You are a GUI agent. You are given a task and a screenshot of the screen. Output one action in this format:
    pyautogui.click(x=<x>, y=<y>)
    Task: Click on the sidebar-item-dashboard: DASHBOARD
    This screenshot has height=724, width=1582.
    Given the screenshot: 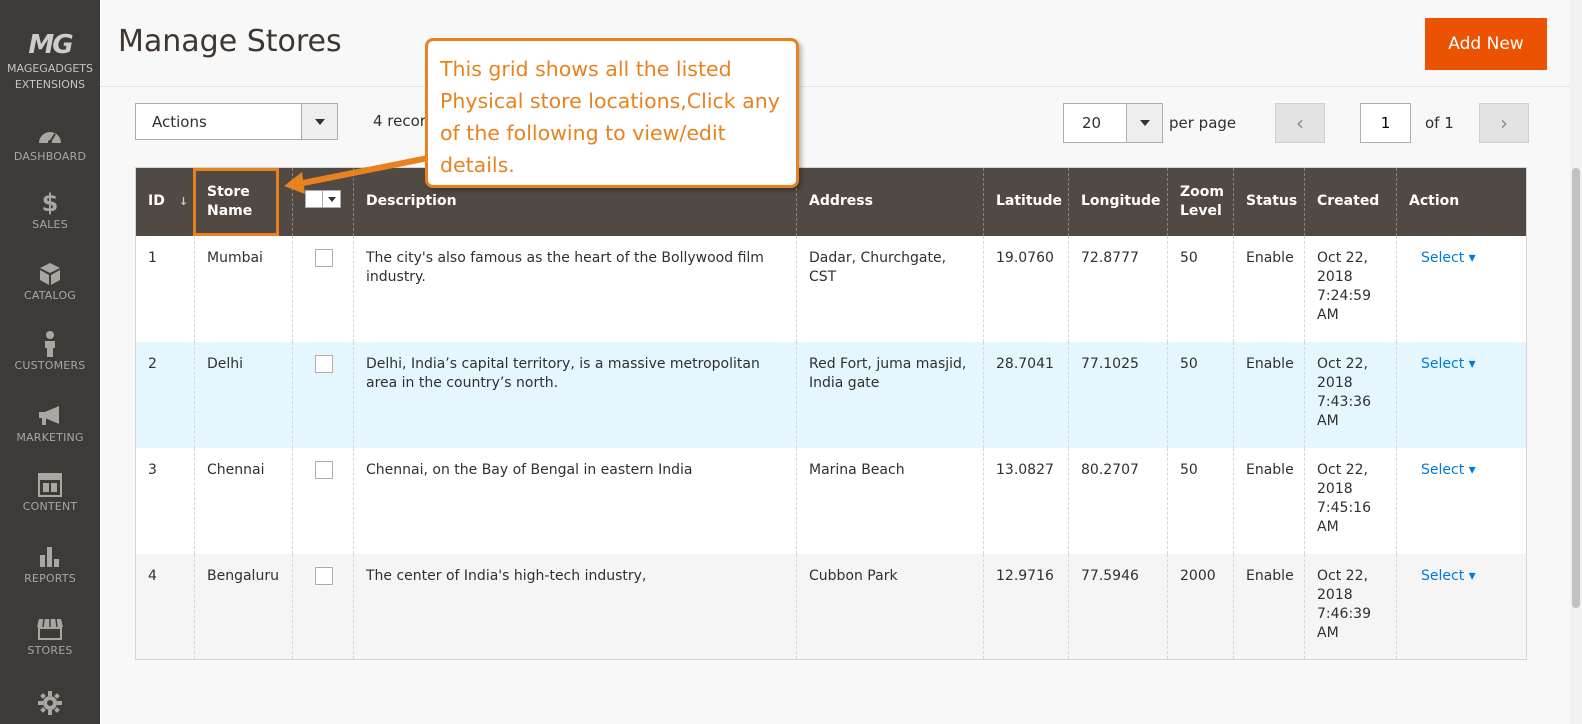 What is the action you would take?
    pyautogui.click(x=50, y=142)
    